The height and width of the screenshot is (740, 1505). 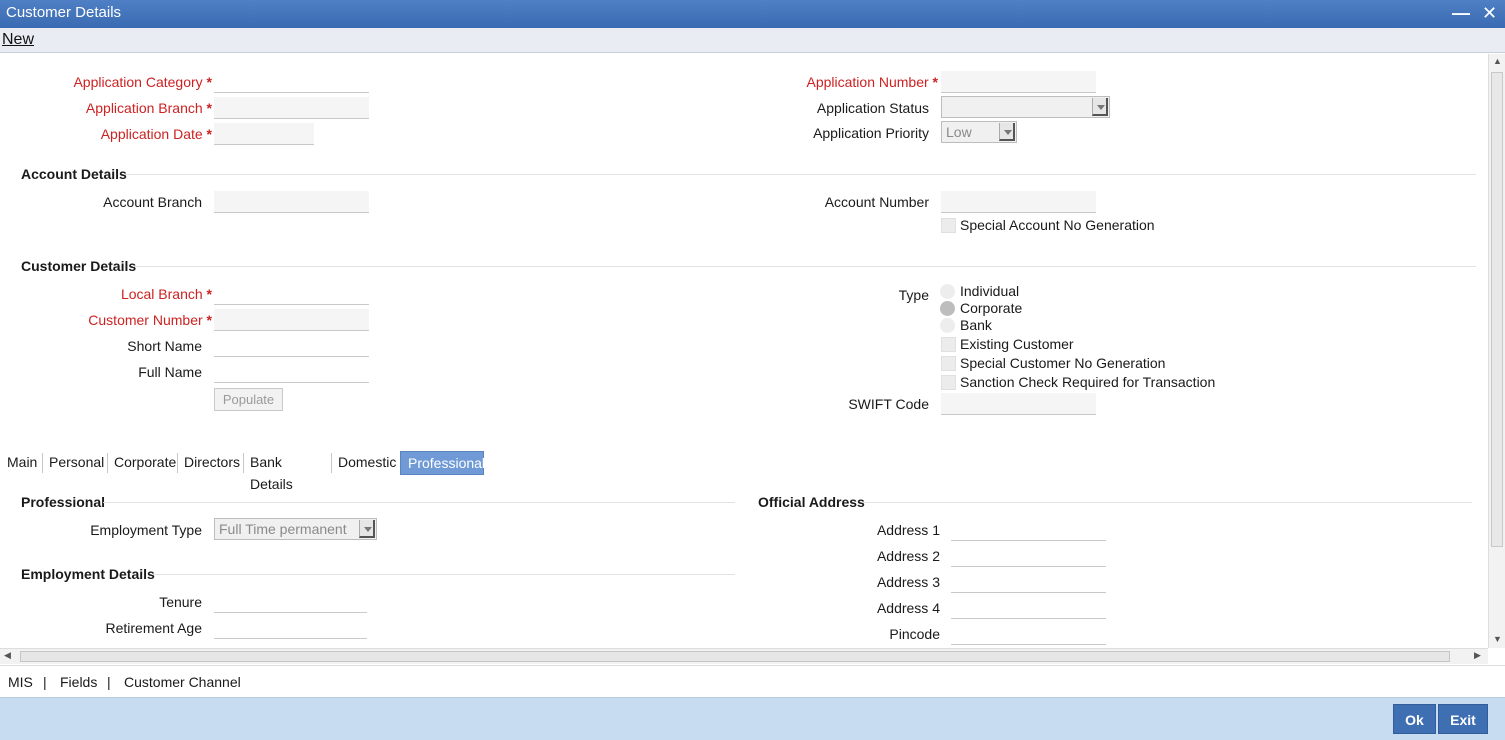 What do you see at coordinates (888, 404) in the screenshot?
I see `swift-code-label: SWIFT Code` at bounding box center [888, 404].